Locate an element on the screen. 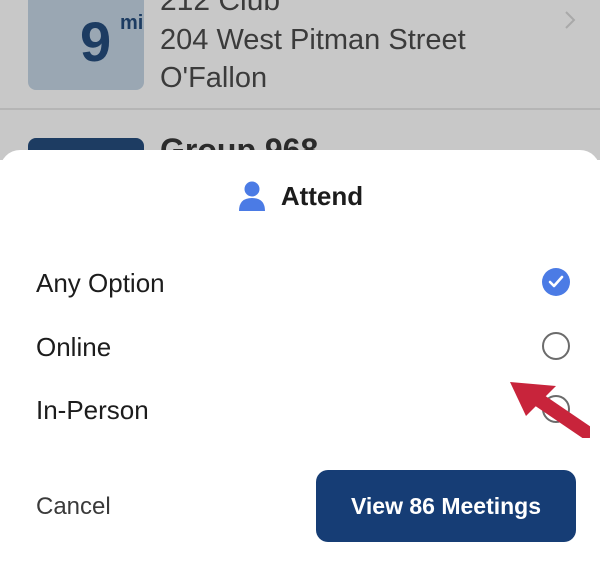  distance-badge: 9 mi is located at coordinates (86, 45).